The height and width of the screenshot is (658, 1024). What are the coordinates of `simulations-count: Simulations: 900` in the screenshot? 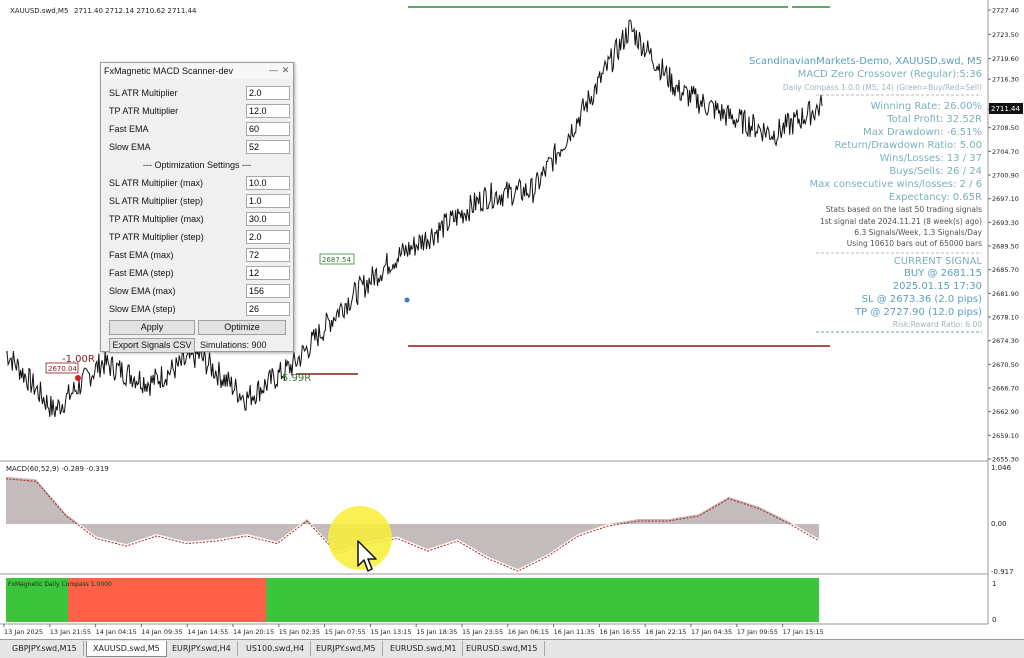 It's located at (233, 345).